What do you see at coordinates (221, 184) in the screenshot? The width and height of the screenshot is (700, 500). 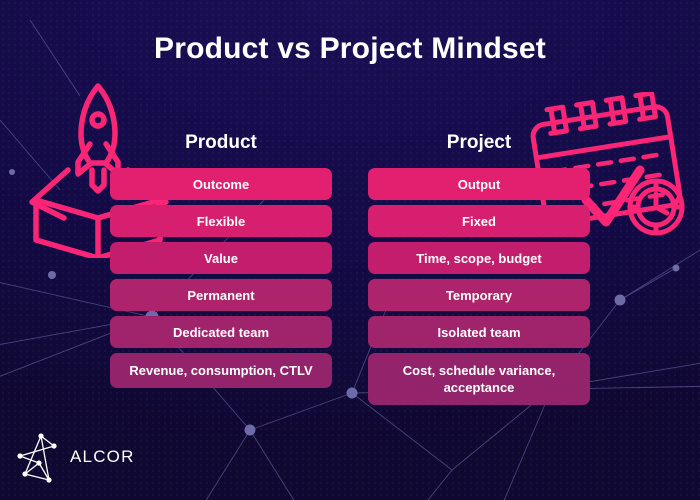 I see `product-row-1: Outcome` at bounding box center [221, 184].